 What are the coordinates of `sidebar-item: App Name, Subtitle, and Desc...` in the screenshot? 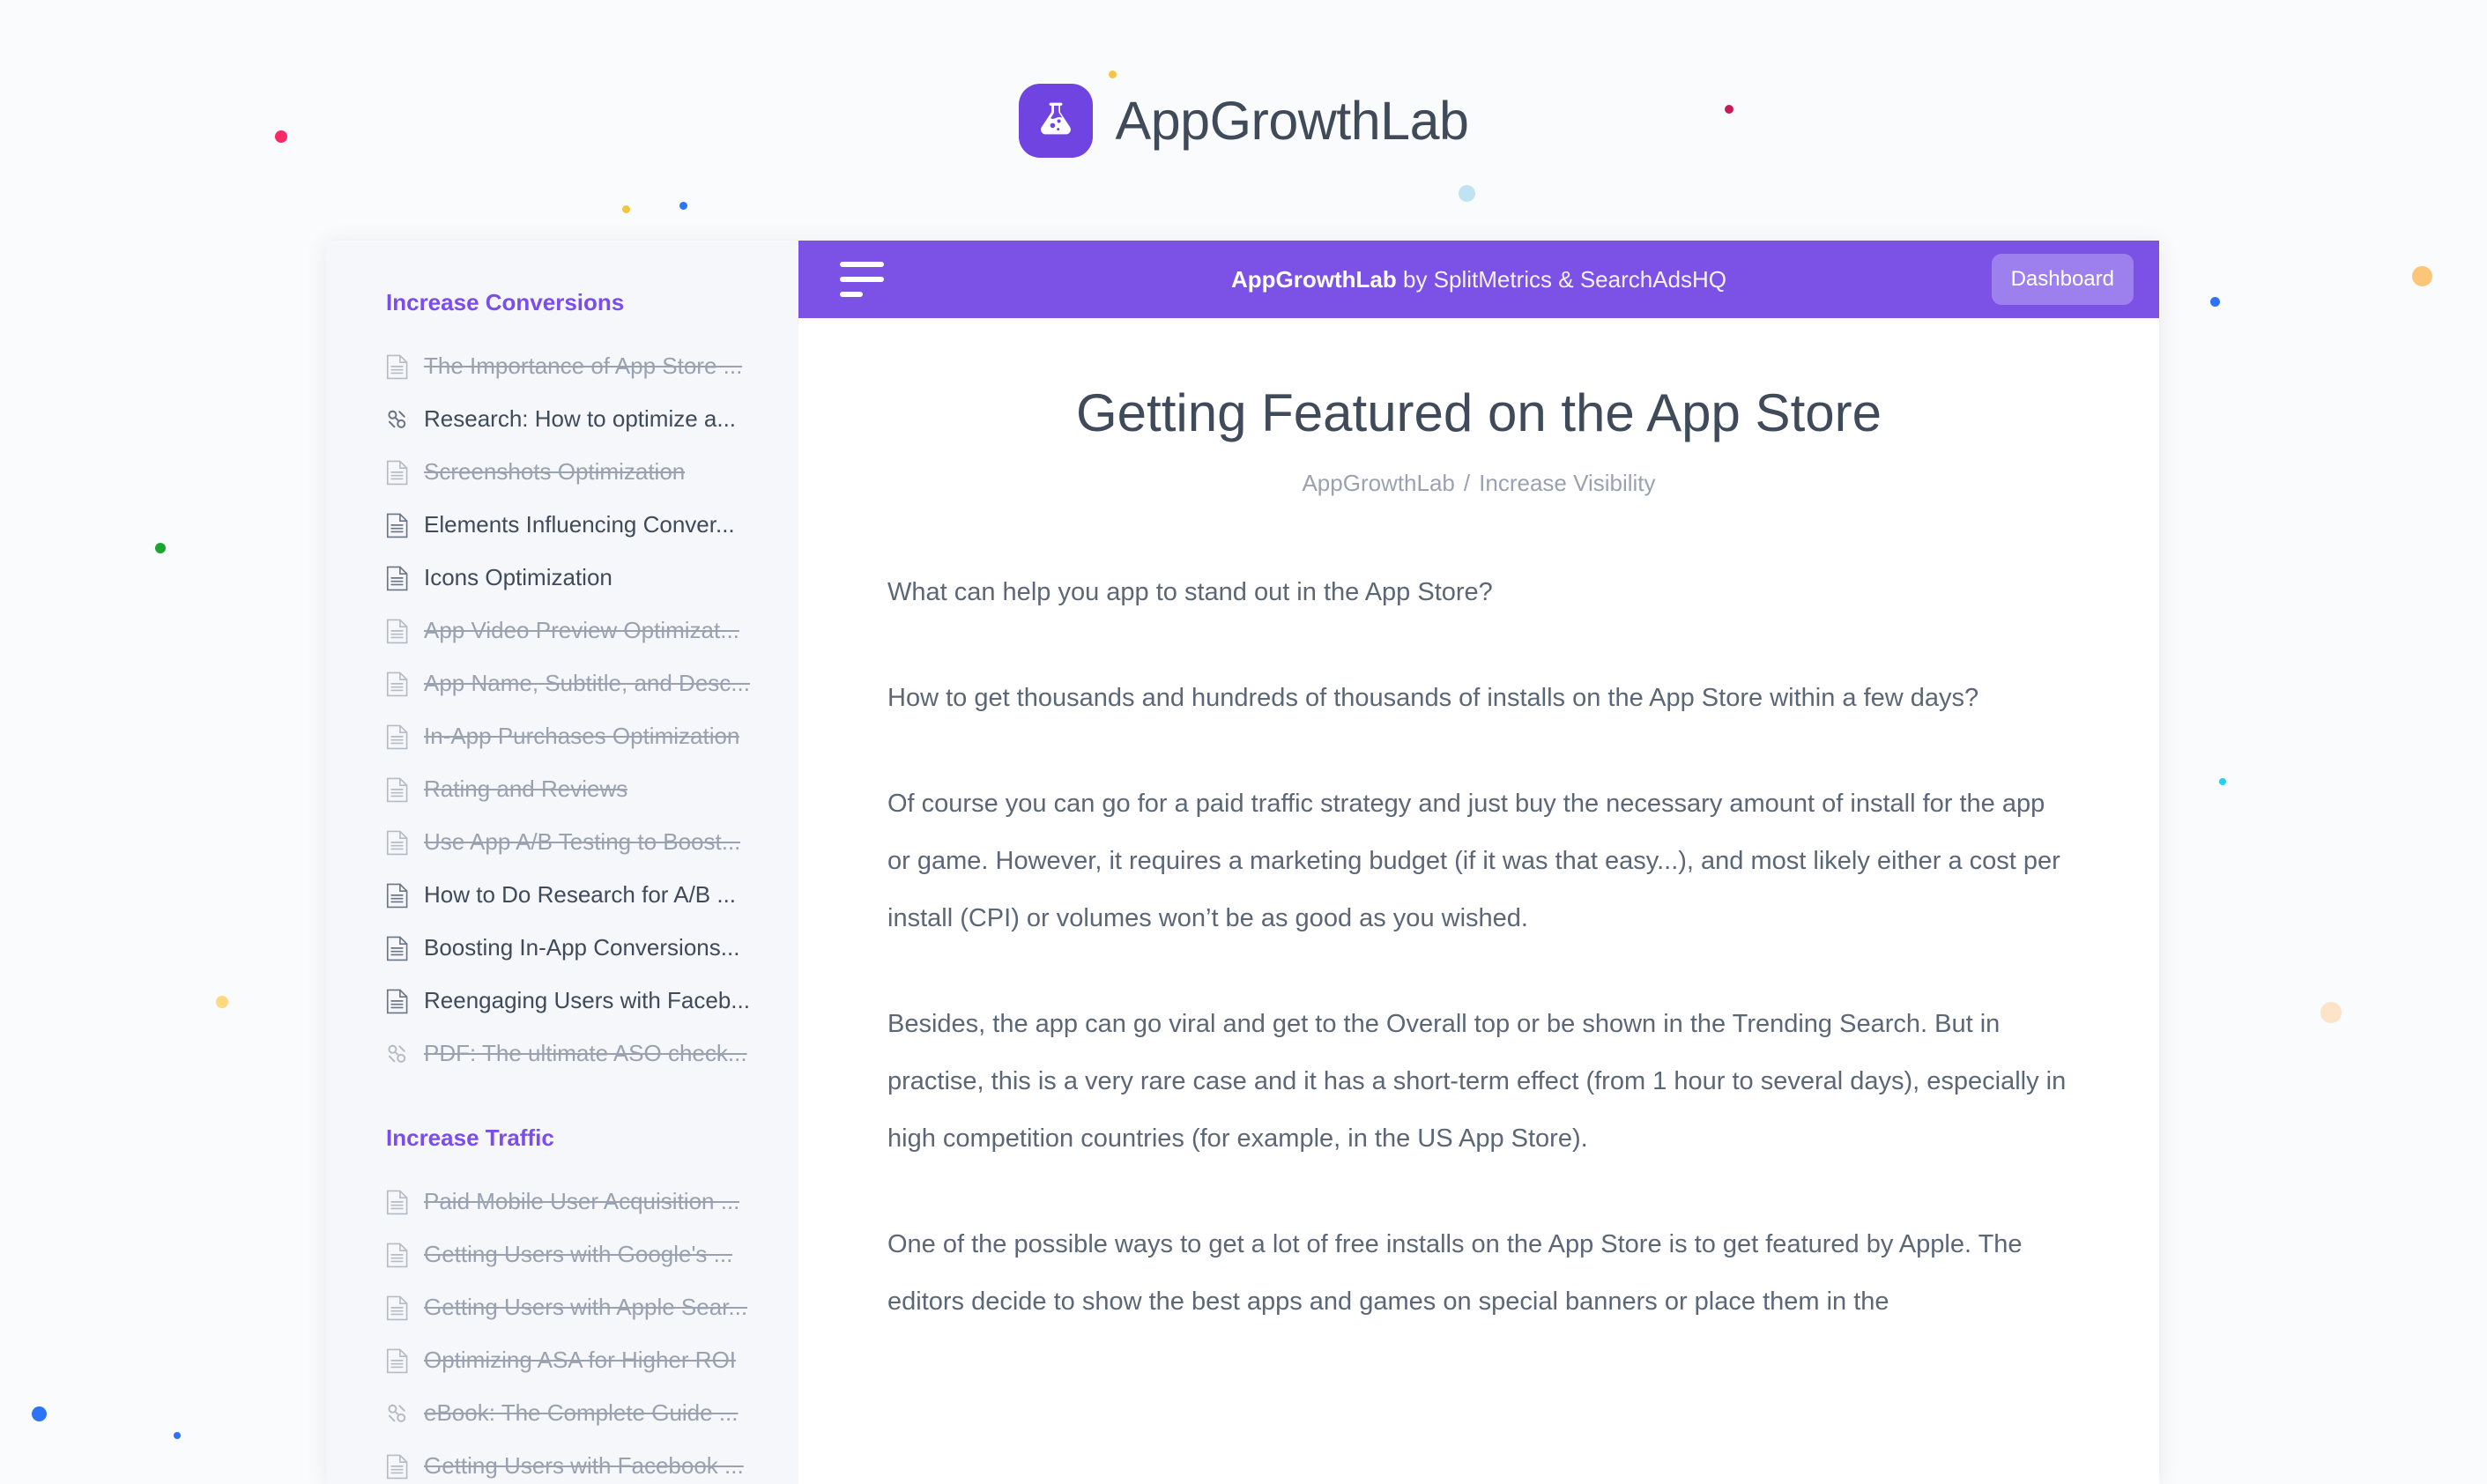 It's located at (562, 683).